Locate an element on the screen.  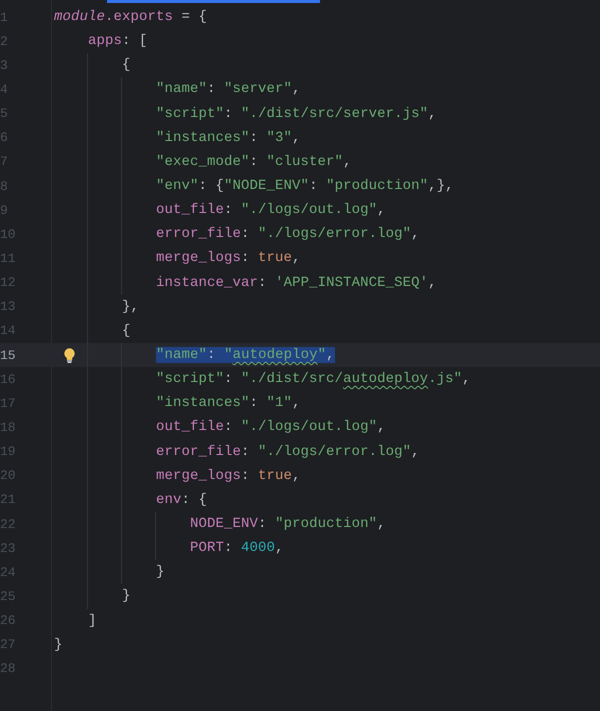
code-line: "env": {"NODE_ENV": "production",}, is located at coordinates (304, 186).